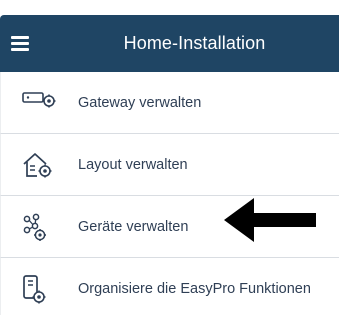 The image size is (339, 315). Describe the element at coordinates (37, 165) in the screenshot. I see `house-settings-icon` at that location.